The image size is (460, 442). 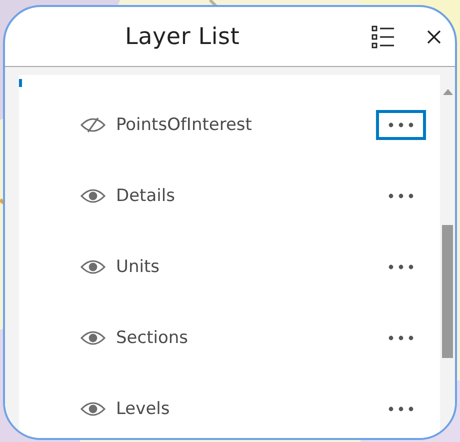 I want to click on options-button, so click(x=401, y=125).